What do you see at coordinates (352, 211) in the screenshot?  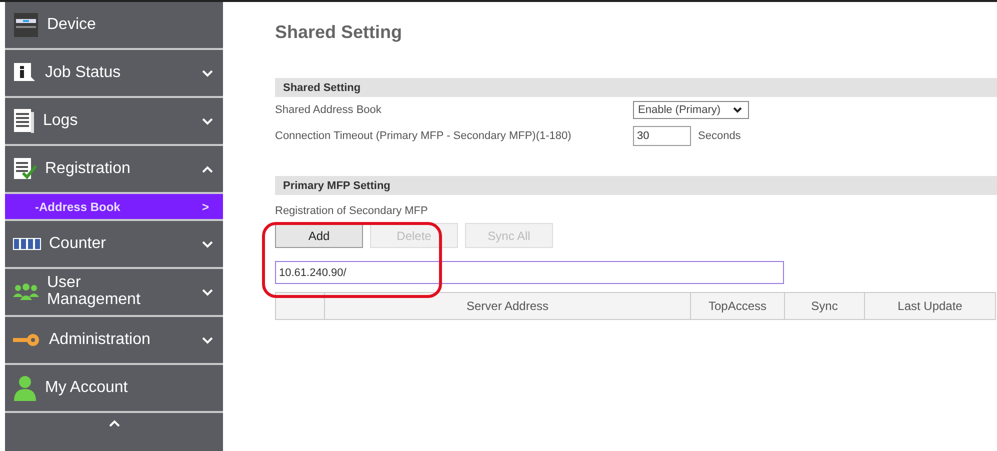 I see `registration-label: Registration of Secondary MFP` at bounding box center [352, 211].